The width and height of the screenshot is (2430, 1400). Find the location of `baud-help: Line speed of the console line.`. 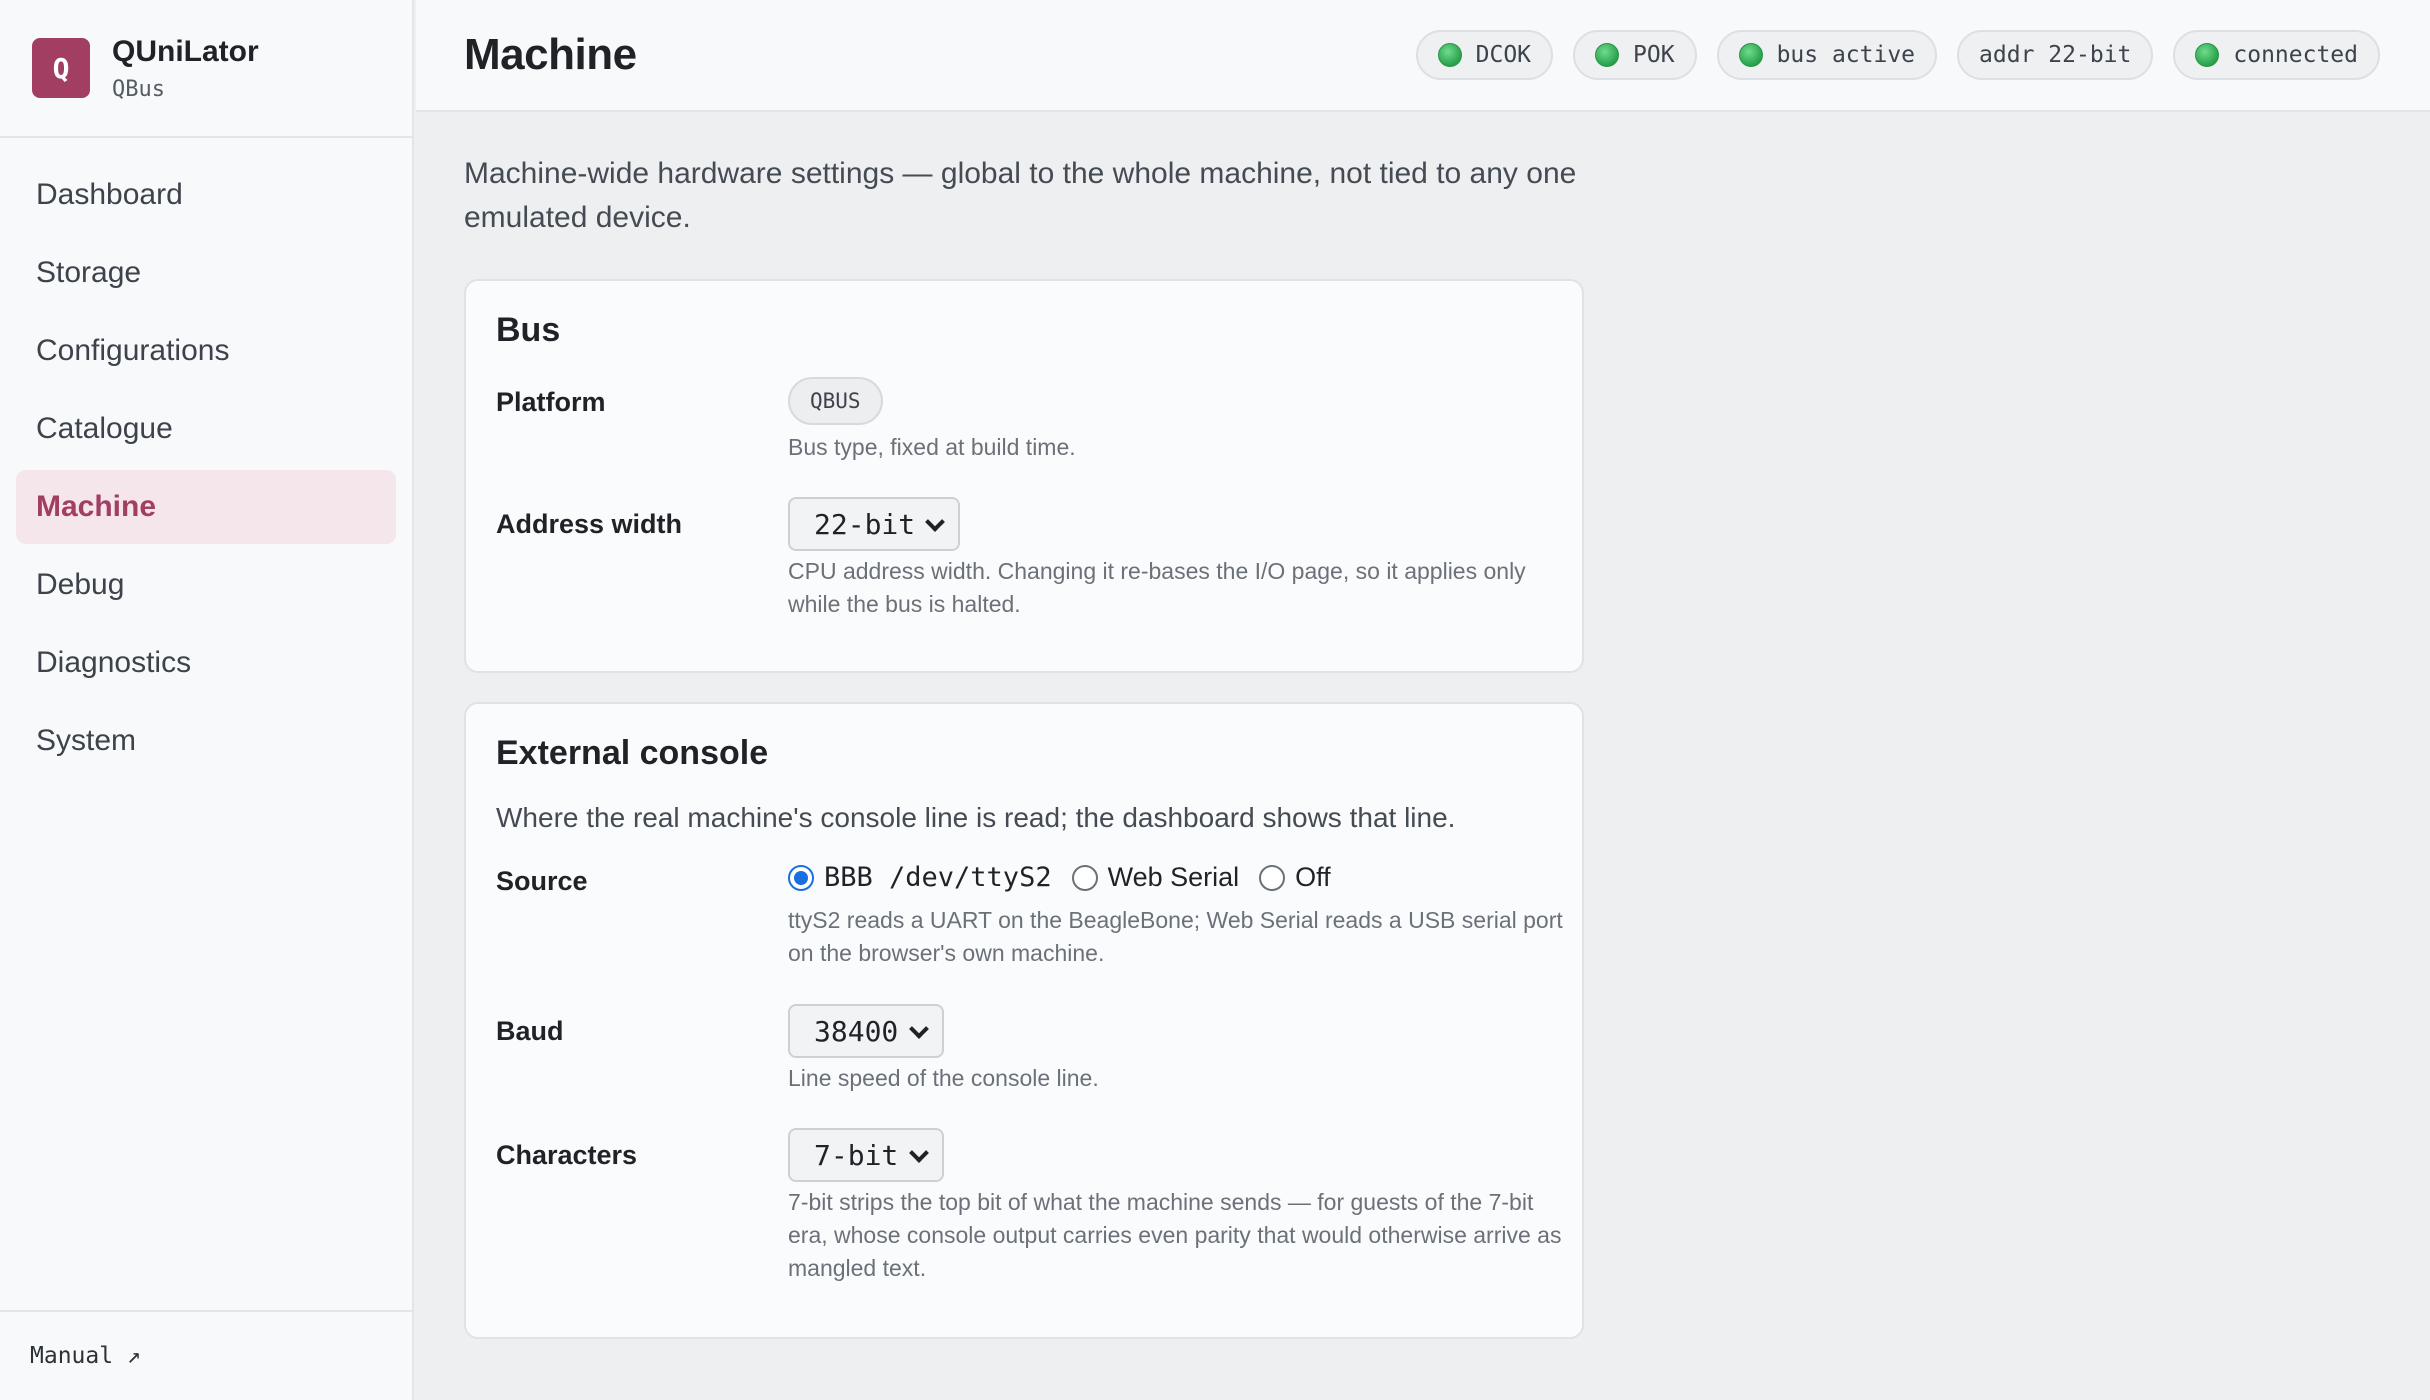

baud-help: Line speed of the console line. is located at coordinates (943, 1078).